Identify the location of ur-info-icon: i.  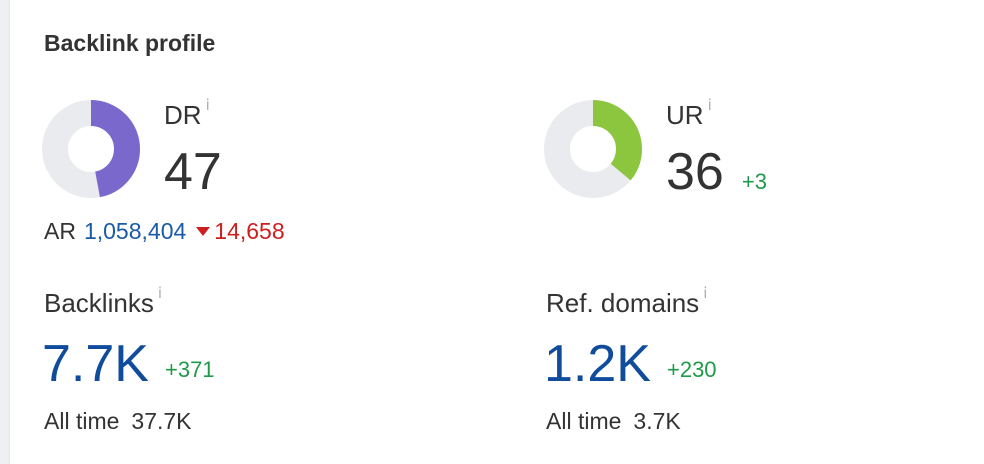
(710, 105).